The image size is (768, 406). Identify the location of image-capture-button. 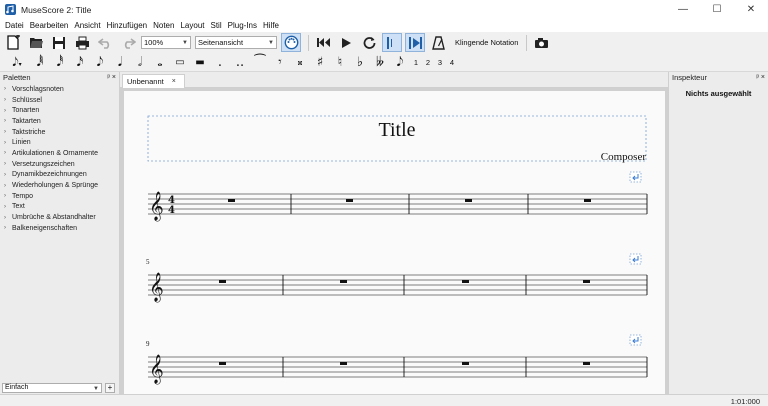
(541, 42).